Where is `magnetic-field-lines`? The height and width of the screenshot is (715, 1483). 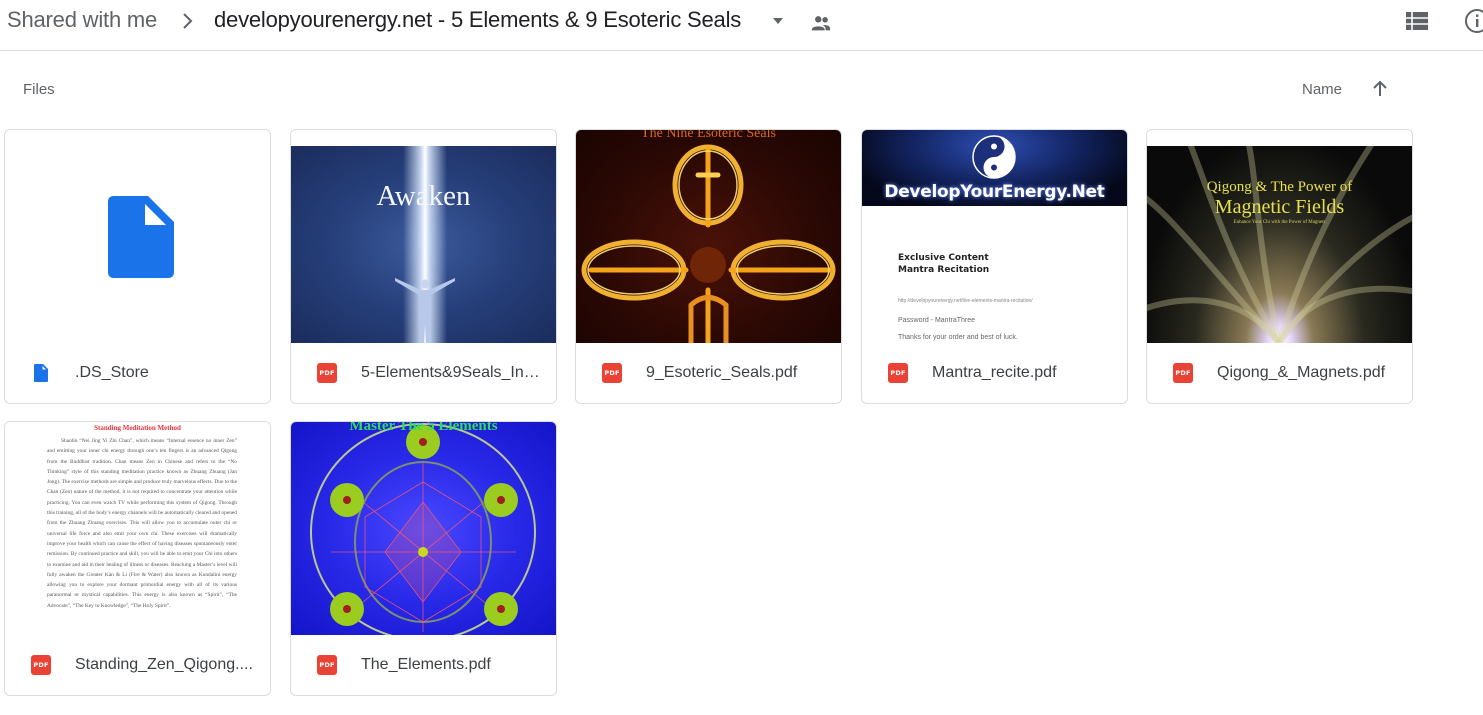 magnetic-field-lines is located at coordinates (1279, 244).